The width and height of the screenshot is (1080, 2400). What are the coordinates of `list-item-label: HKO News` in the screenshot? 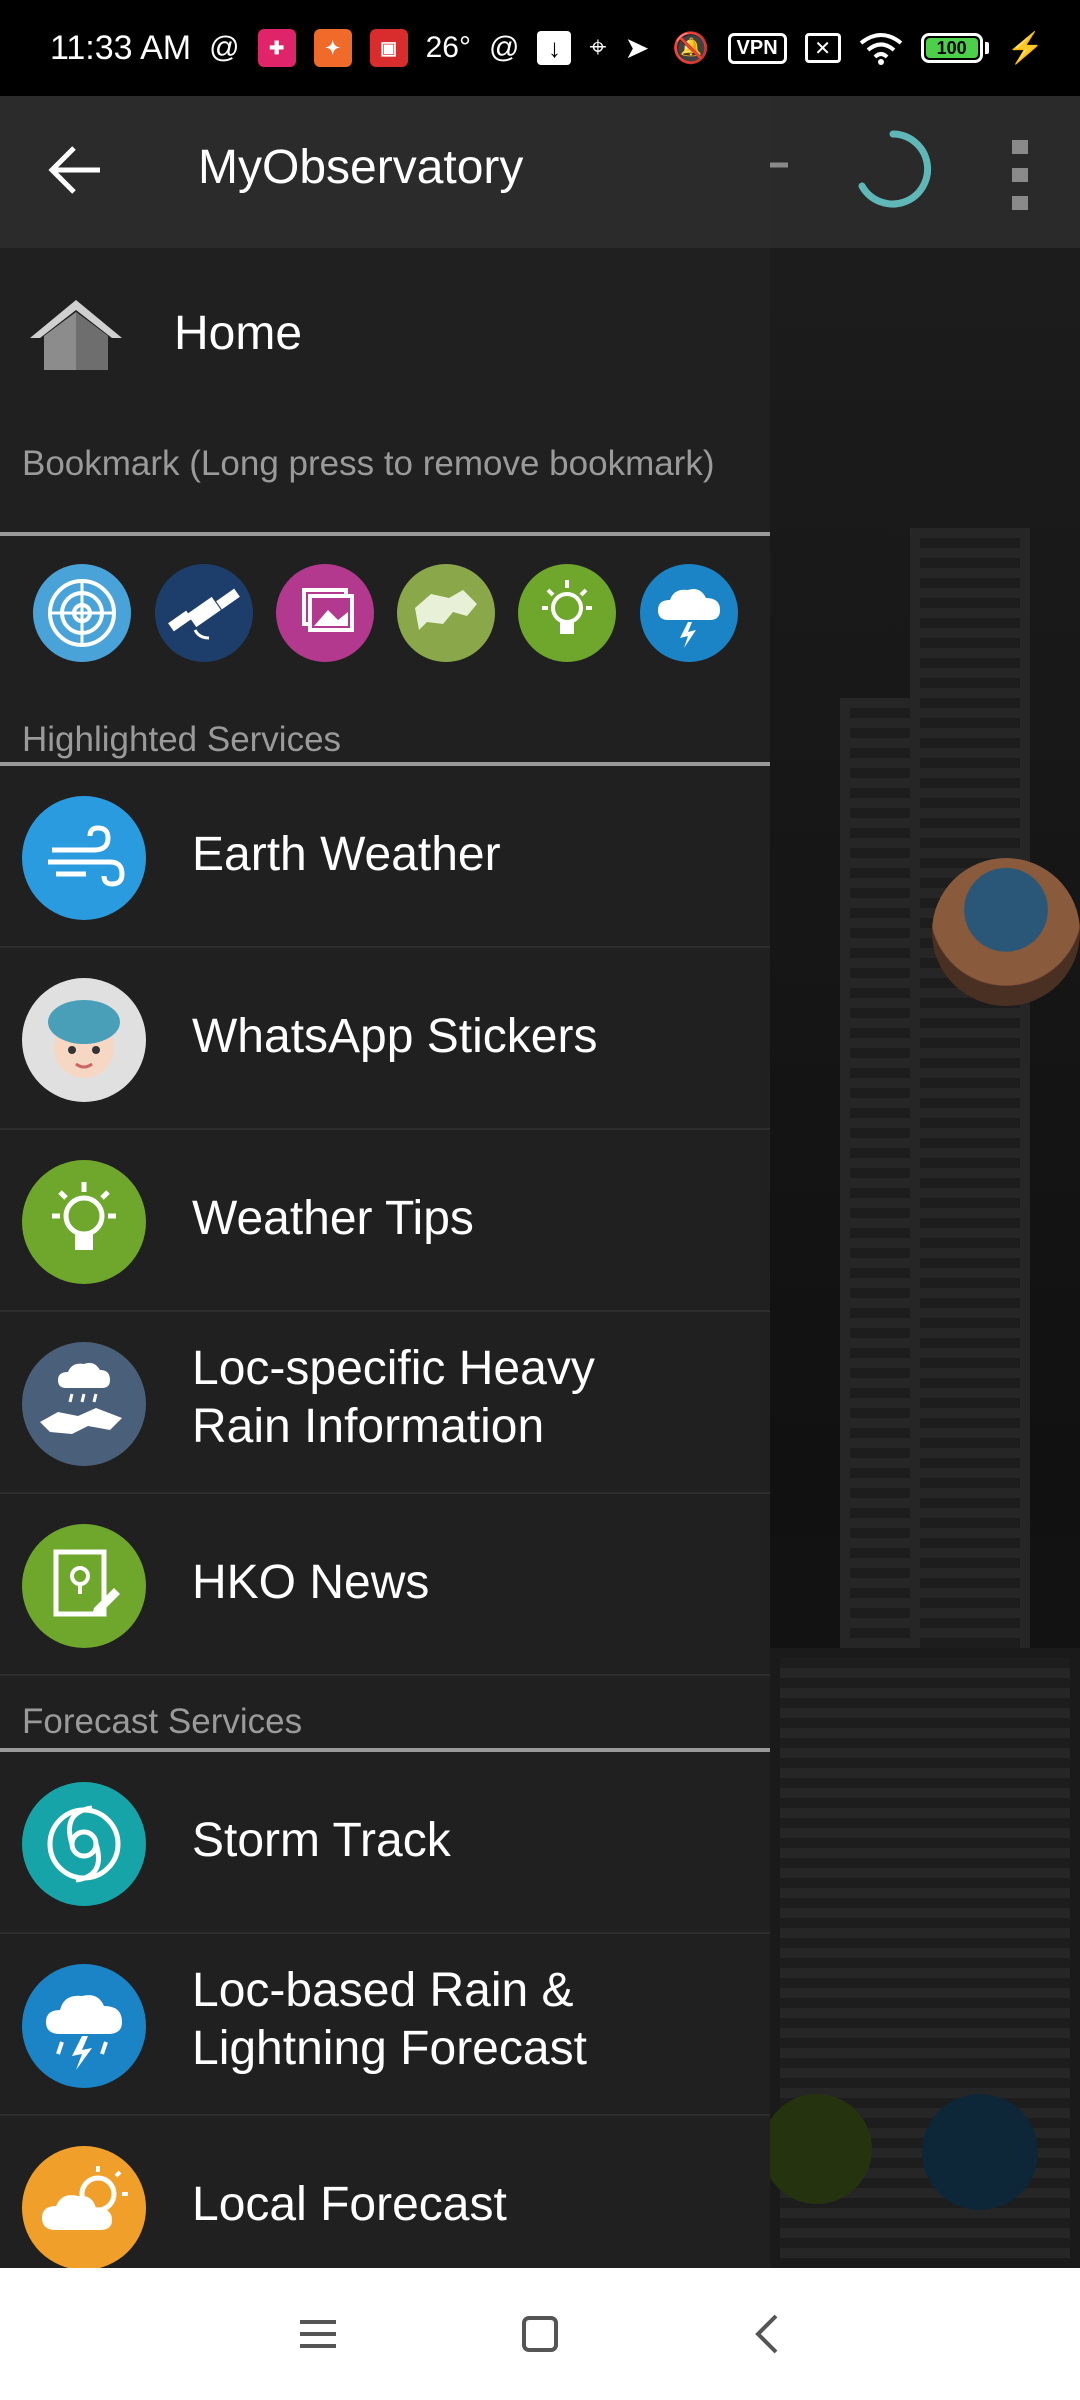 It's located at (311, 1582).